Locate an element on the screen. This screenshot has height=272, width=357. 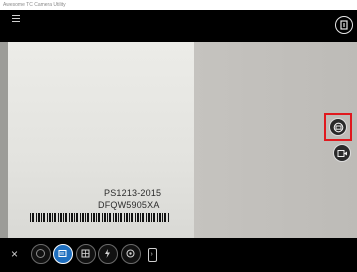
grid-icon is located at coordinates (85, 253).